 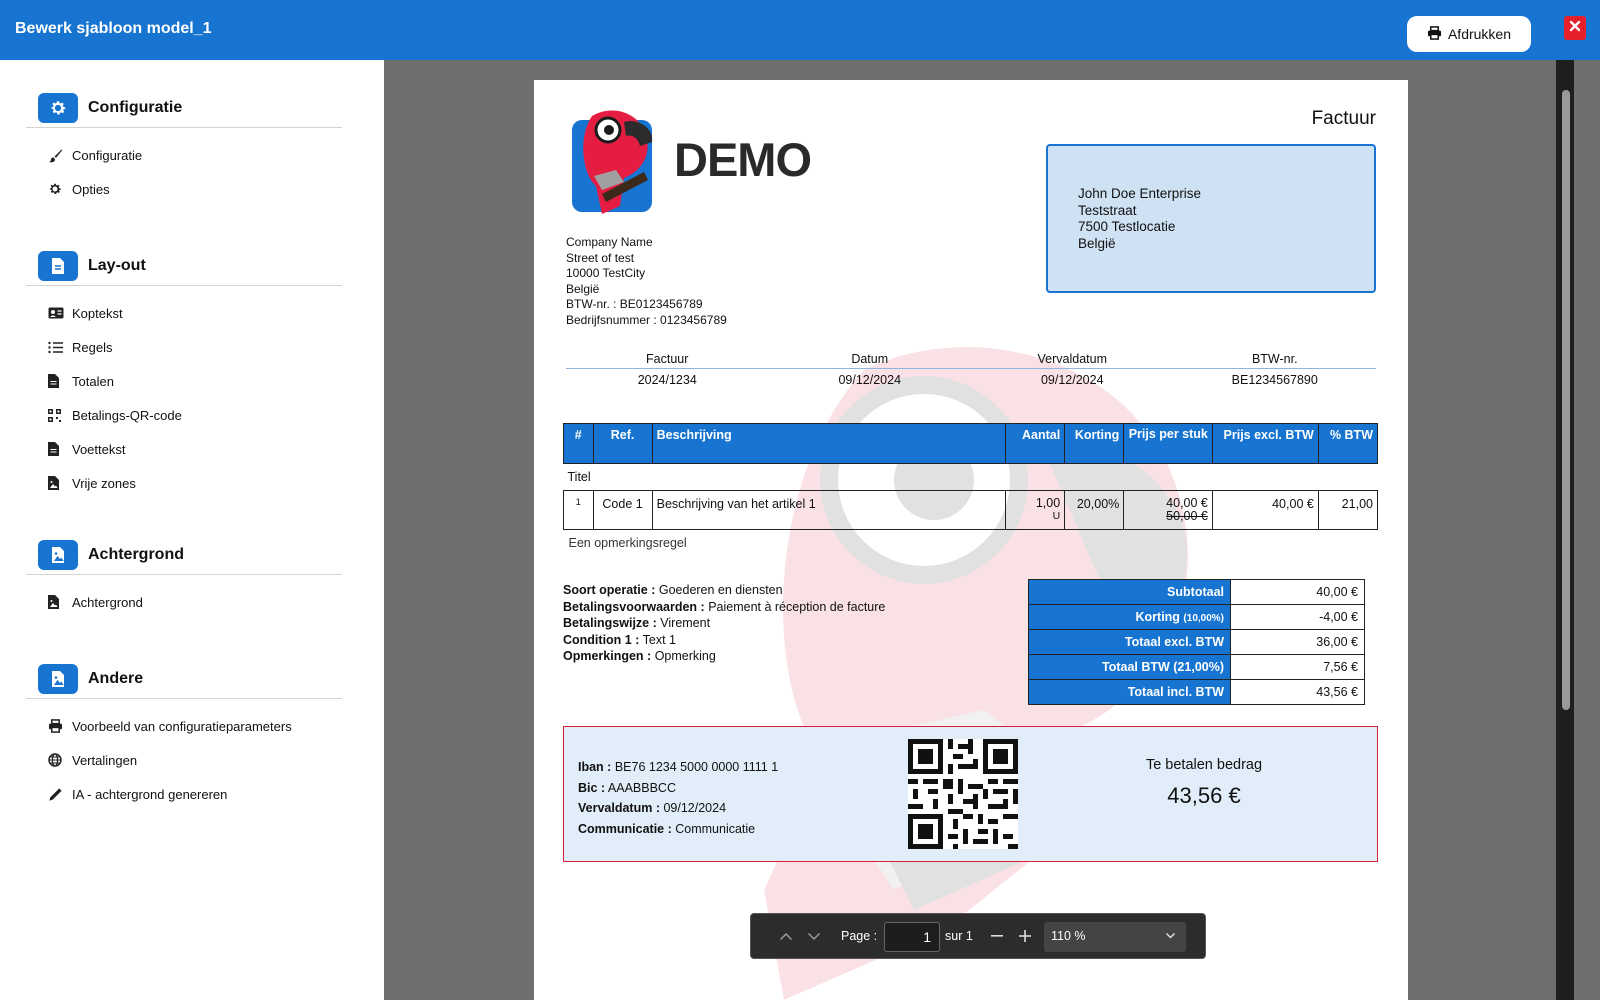 What do you see at coordinates (724, 656) in the screenshot?
I see `condition-line: Opmerkingen : Opmerking` at bounding box center [724, 656].